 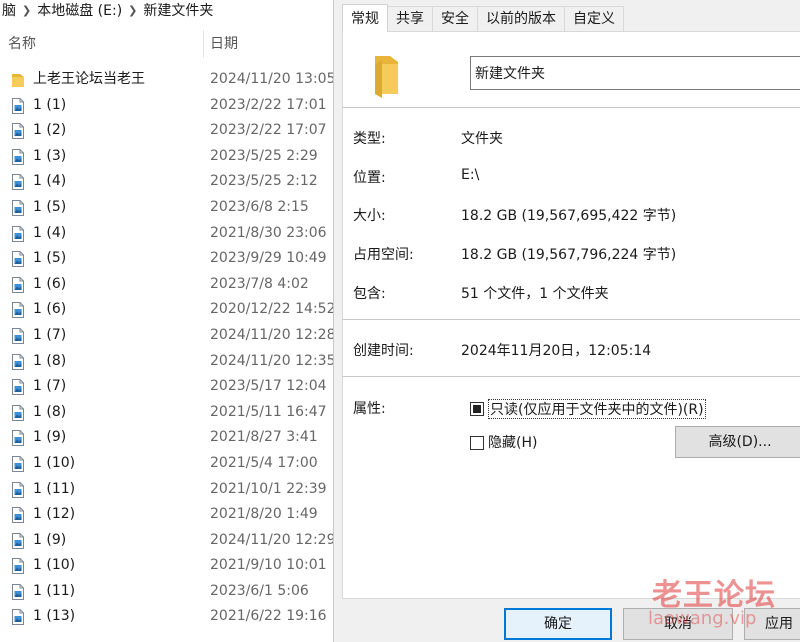 I want to click on file-row: 1 (11) 2023/6/1 5:06, so click(x=166, y=592).